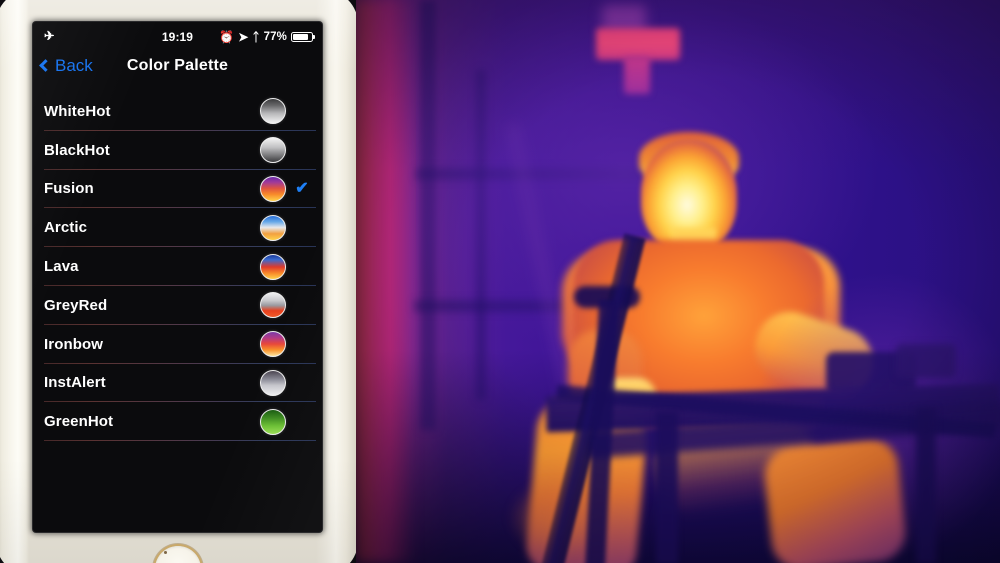 Image resolution: width=1000 pixels, height=563 pixels. What do you see at coordinates (227, 36) in the screenshot?
I see `alarm-clock-icon: ⏰` at bounding box center [227, 36].